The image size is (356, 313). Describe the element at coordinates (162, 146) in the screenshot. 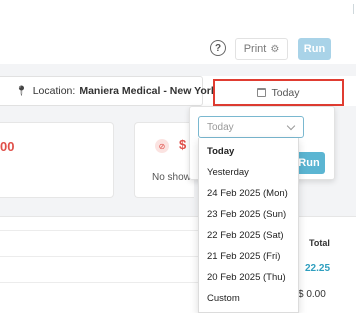

I see `alert-icon: ⊘` at that location.